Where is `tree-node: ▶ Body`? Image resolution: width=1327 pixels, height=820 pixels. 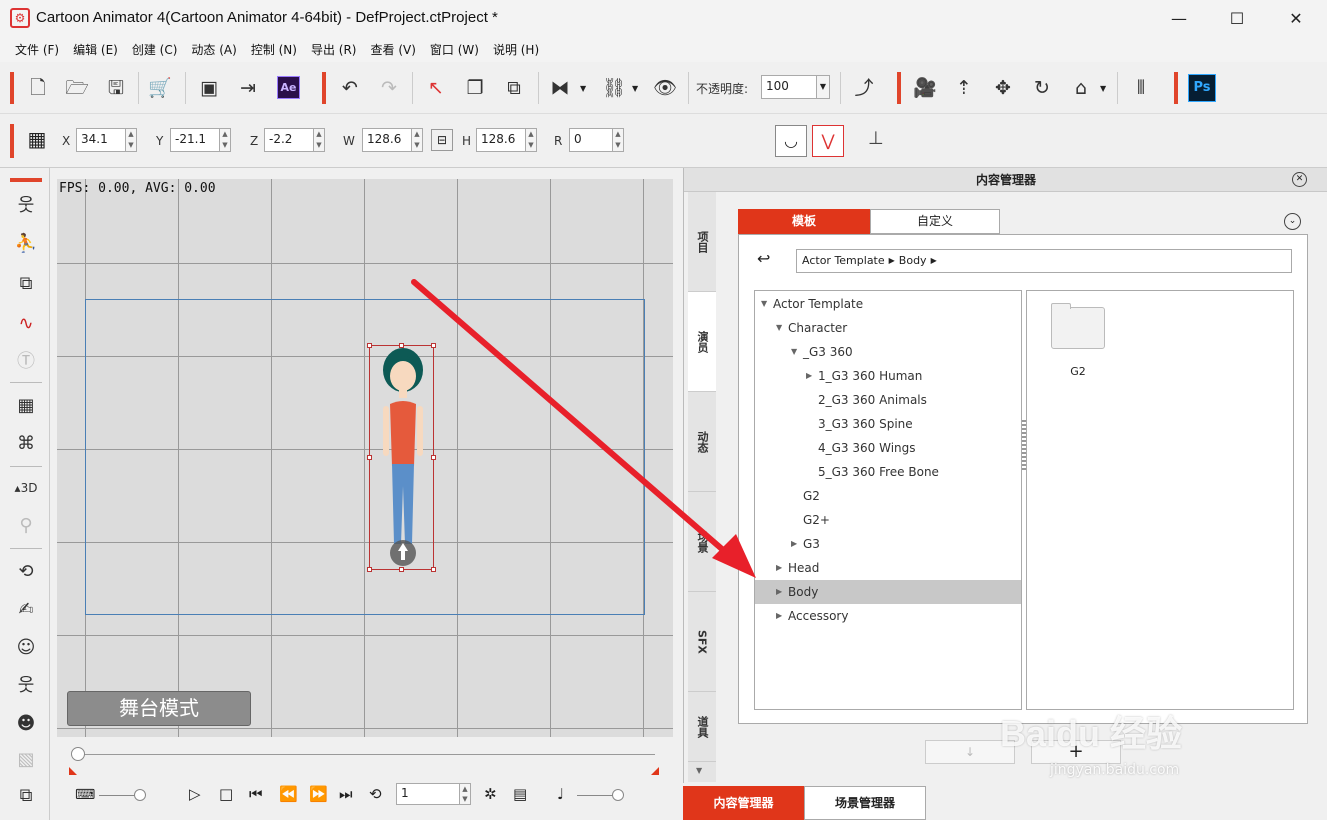
tree-node: ▶ Body is located at coordinates (888, 592).